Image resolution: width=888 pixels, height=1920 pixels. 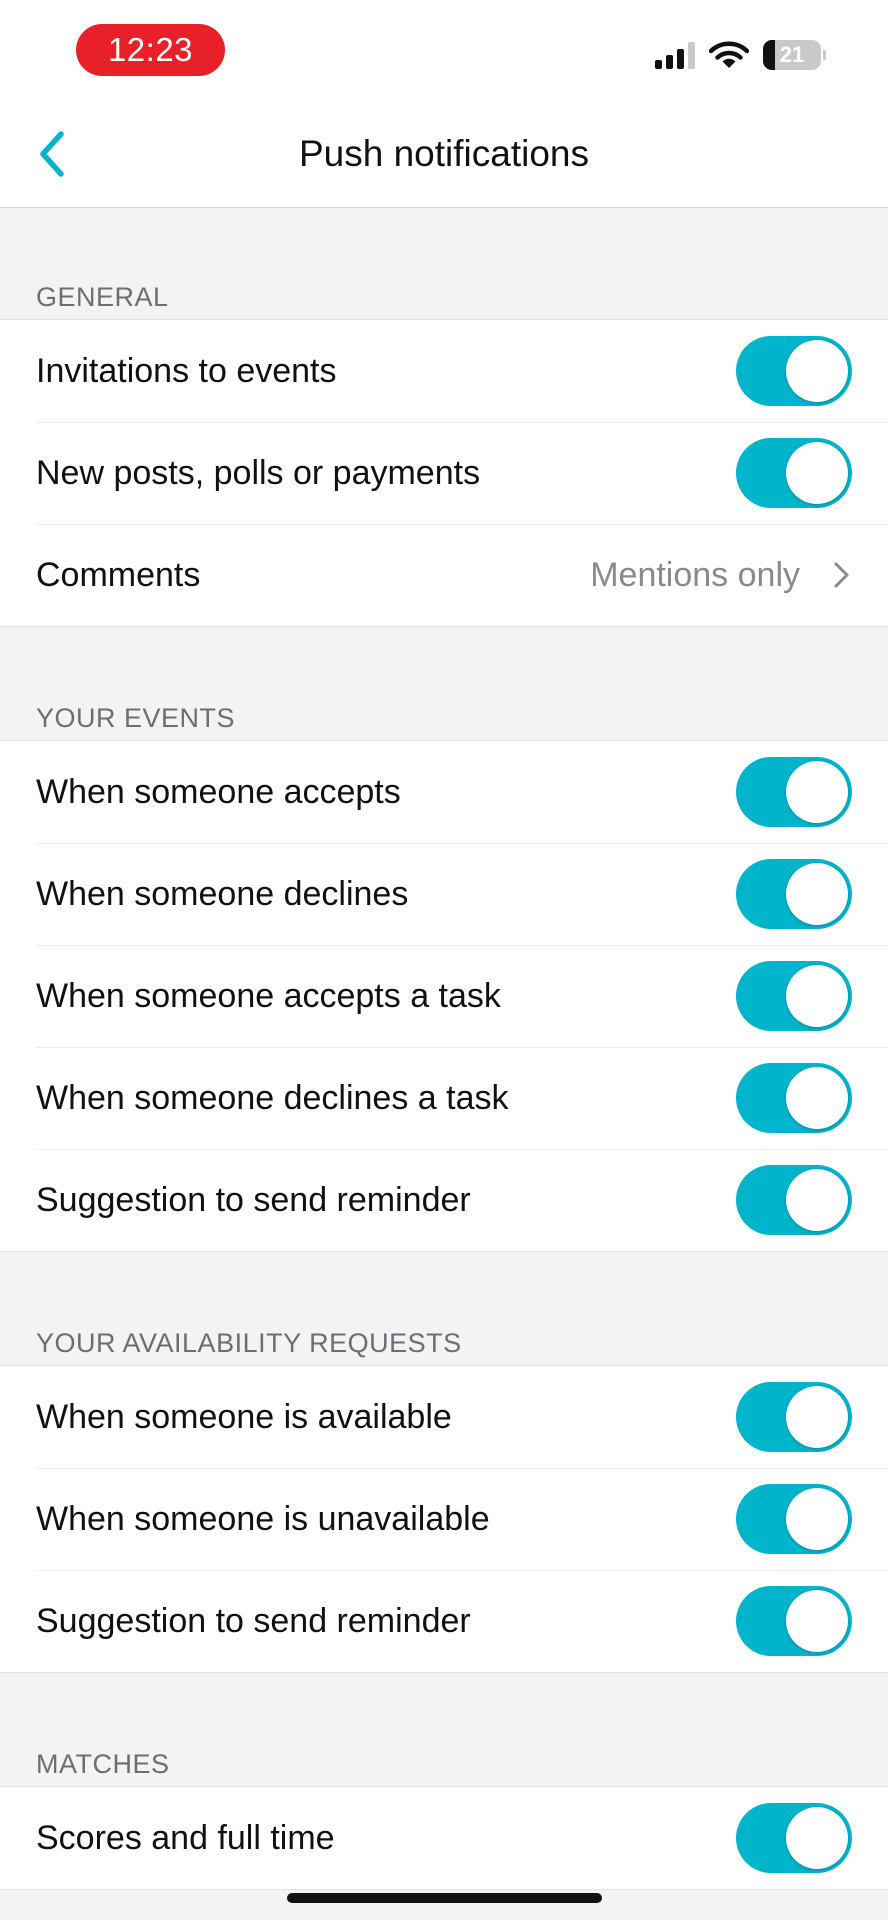 What do you see at coordinates (272, 1097) in the screenshot?
I see `setting-label: When someone declines a task` at bounding box center [272, 1097].